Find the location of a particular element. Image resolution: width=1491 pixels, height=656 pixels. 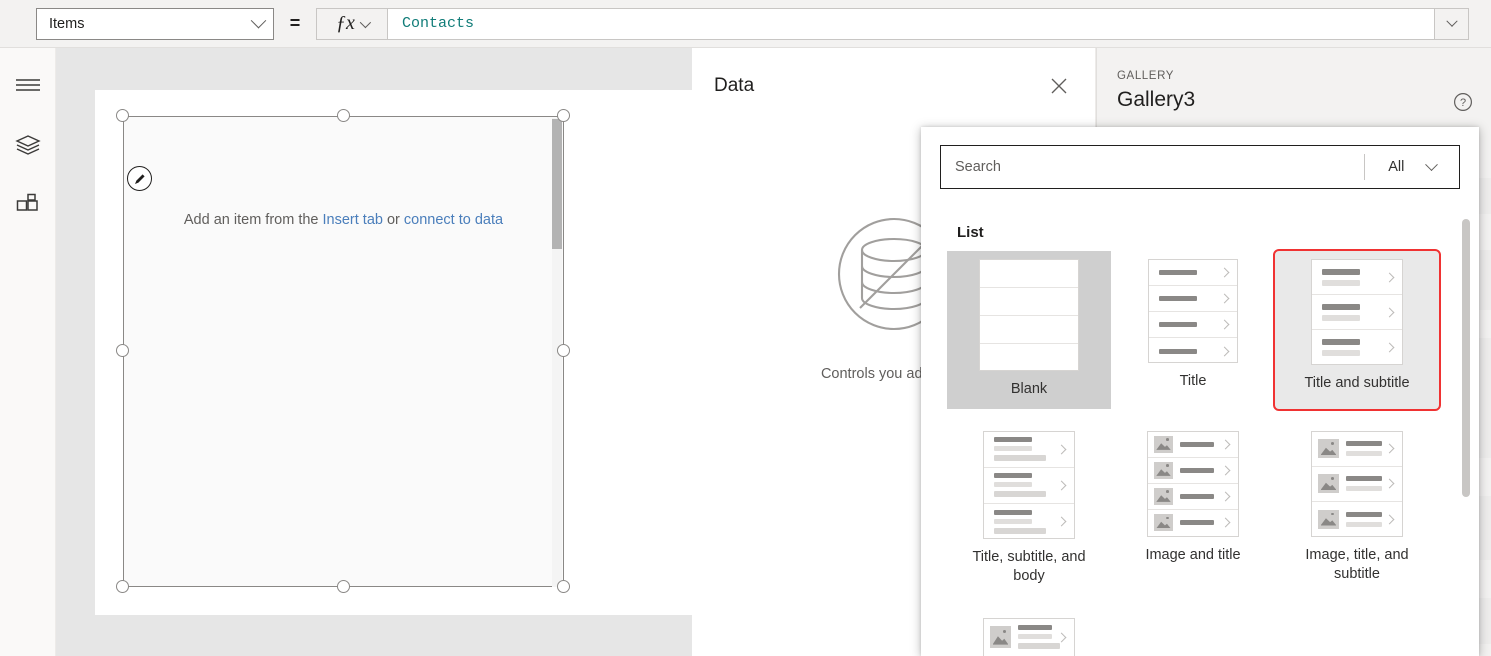

layout-thumb-title is located at coordinates (1193, 311).